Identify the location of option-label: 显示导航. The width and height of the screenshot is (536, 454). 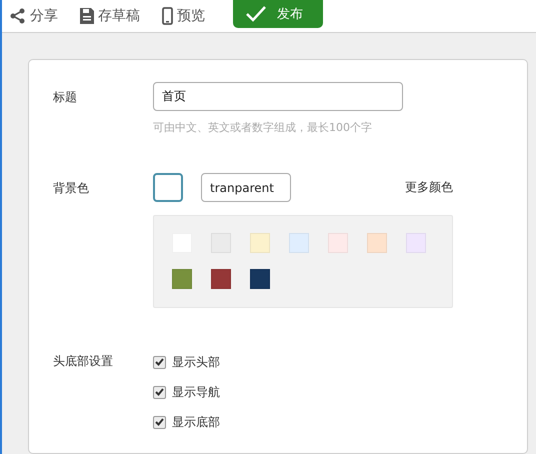
(196, 392).